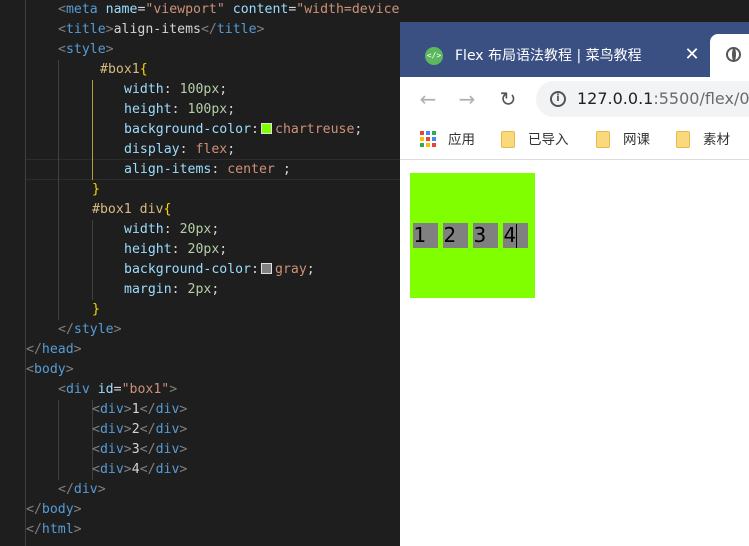 This screenshot has width=749, height=546. What do you see at coordinates (200, 70) in the screenshot?
I see `code-line: #box1{` at bounding box center [200, 70].